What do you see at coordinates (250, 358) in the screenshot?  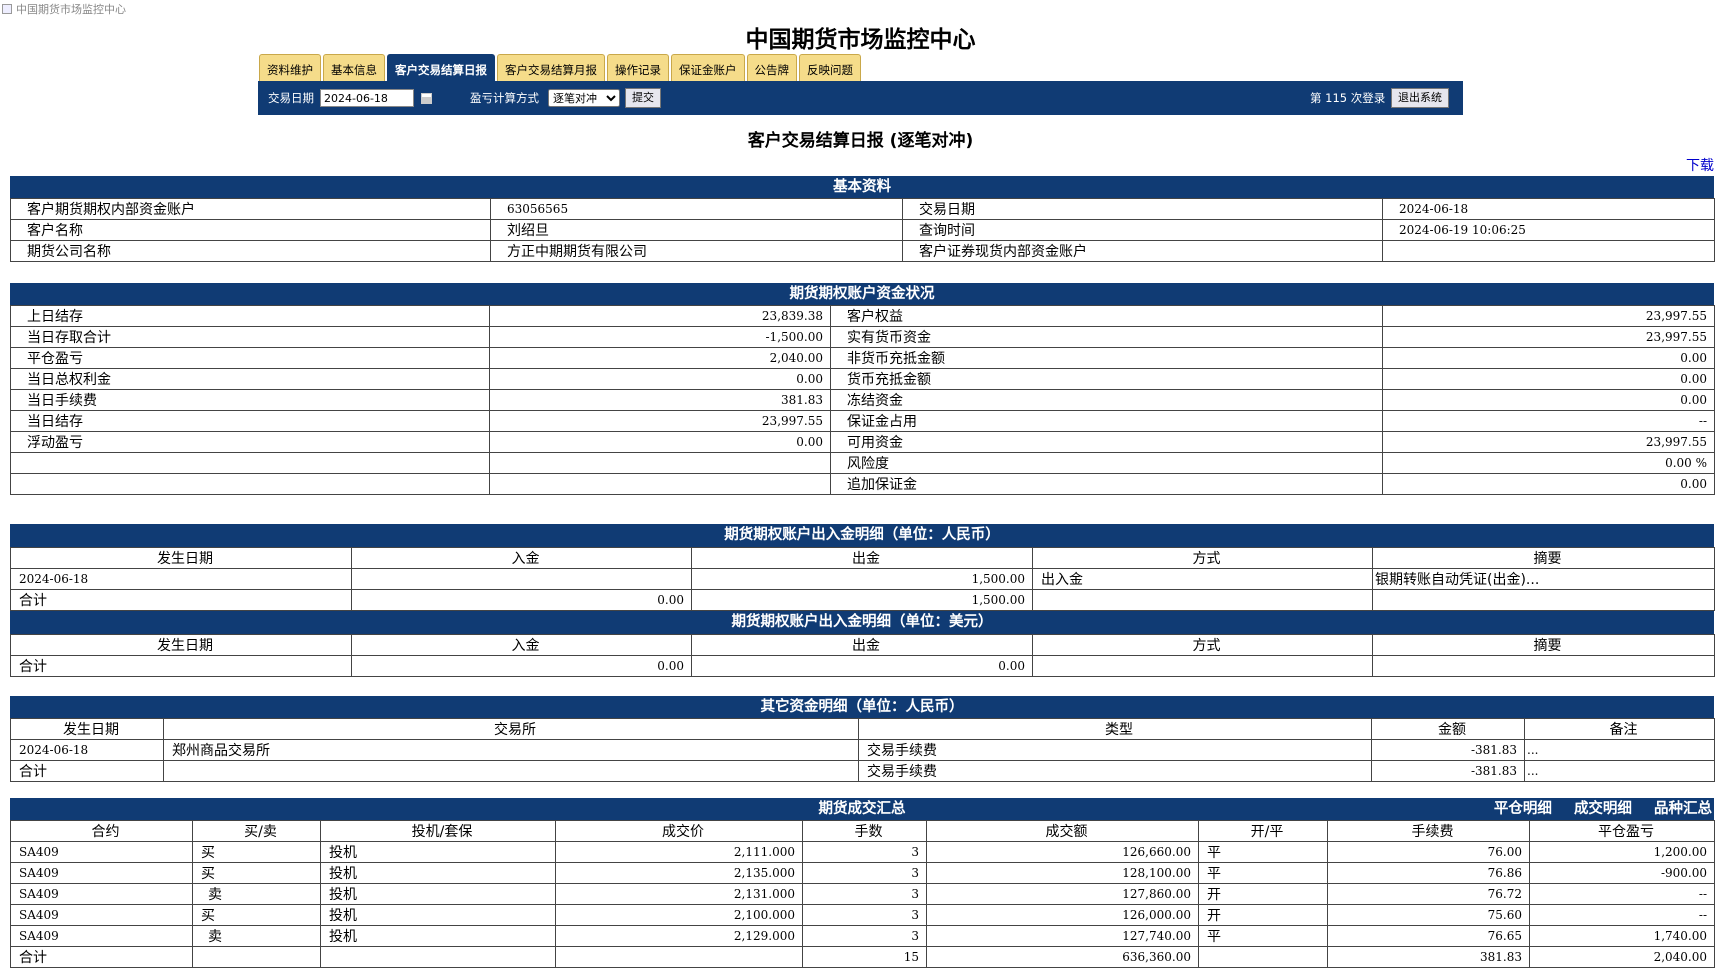 I see `table-cell: 平仓盈亏` at bounding box center [250, 358].